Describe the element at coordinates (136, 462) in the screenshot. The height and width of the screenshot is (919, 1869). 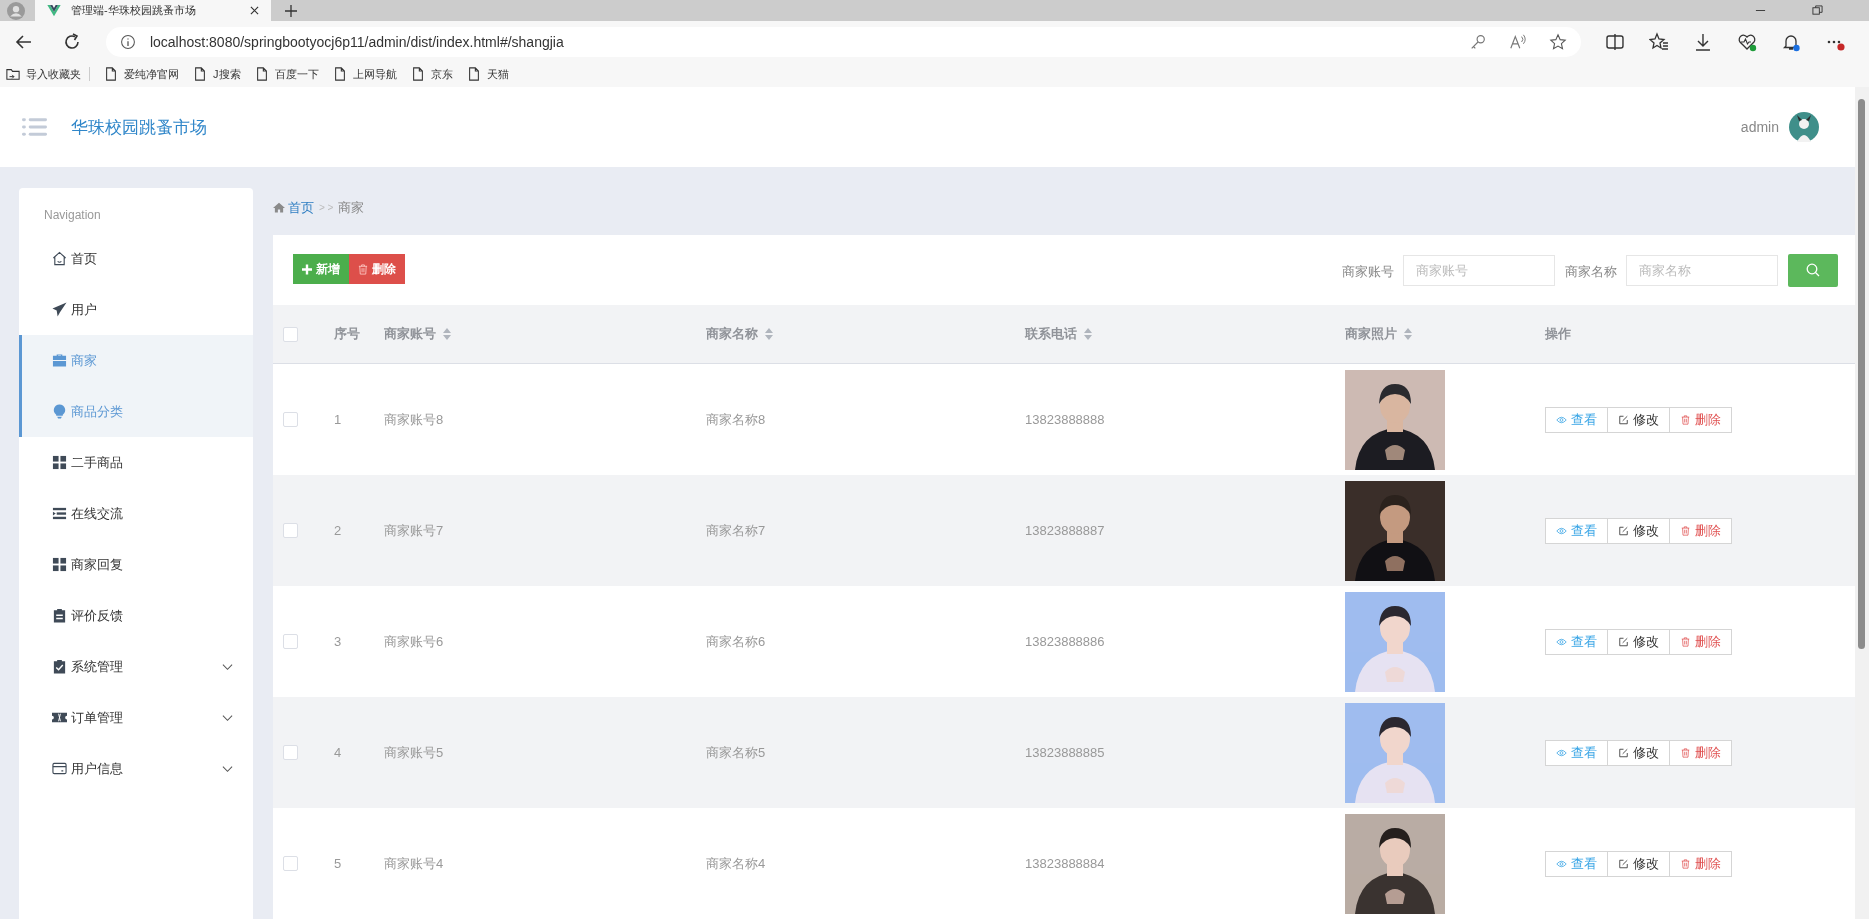
I see `sidebar-item: 二手商品` at that location.